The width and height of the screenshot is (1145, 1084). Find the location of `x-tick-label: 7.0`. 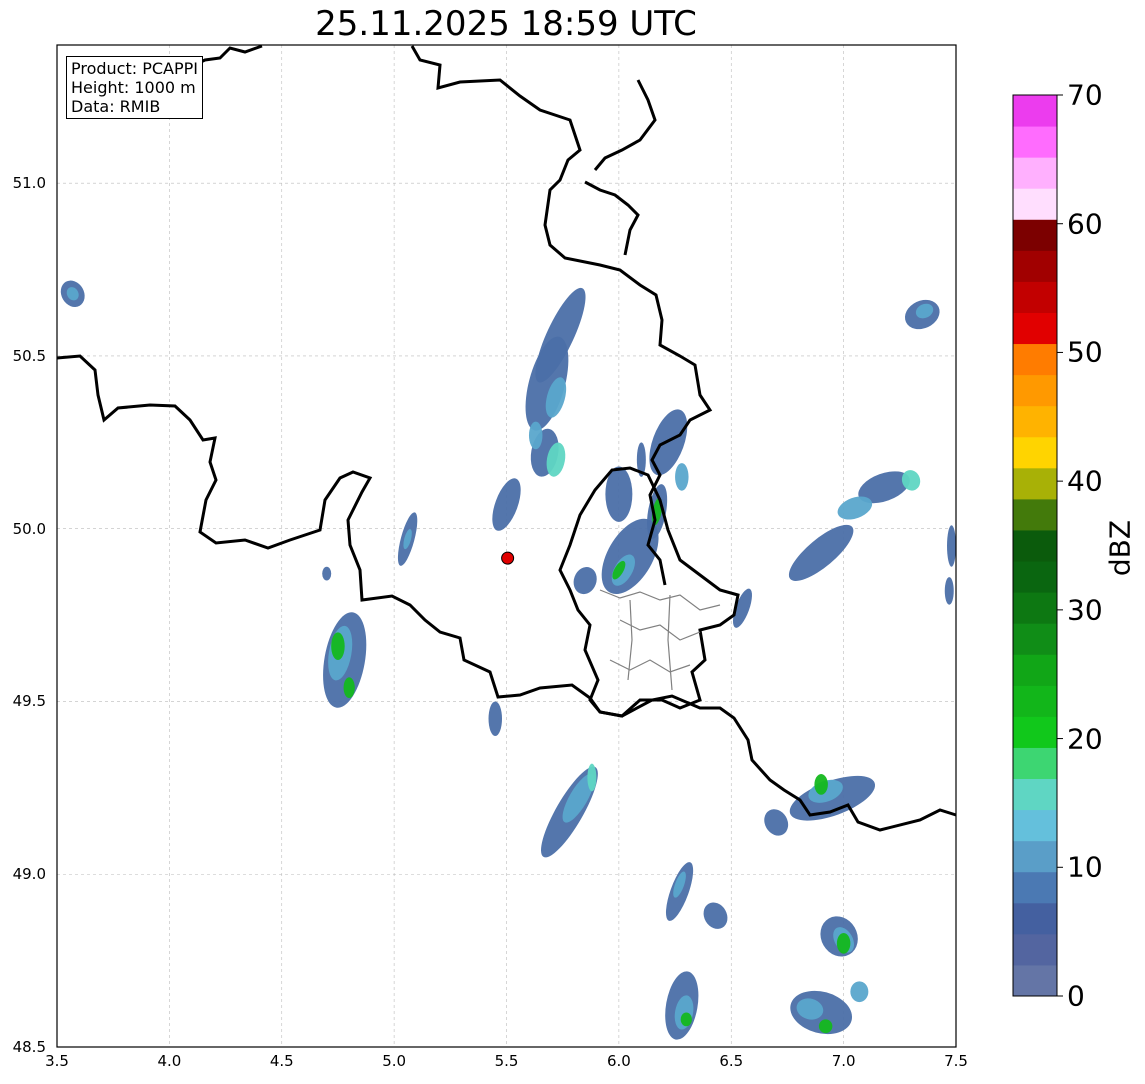

x-tick-label: 7.0 is located at coordinates (843, 1061).